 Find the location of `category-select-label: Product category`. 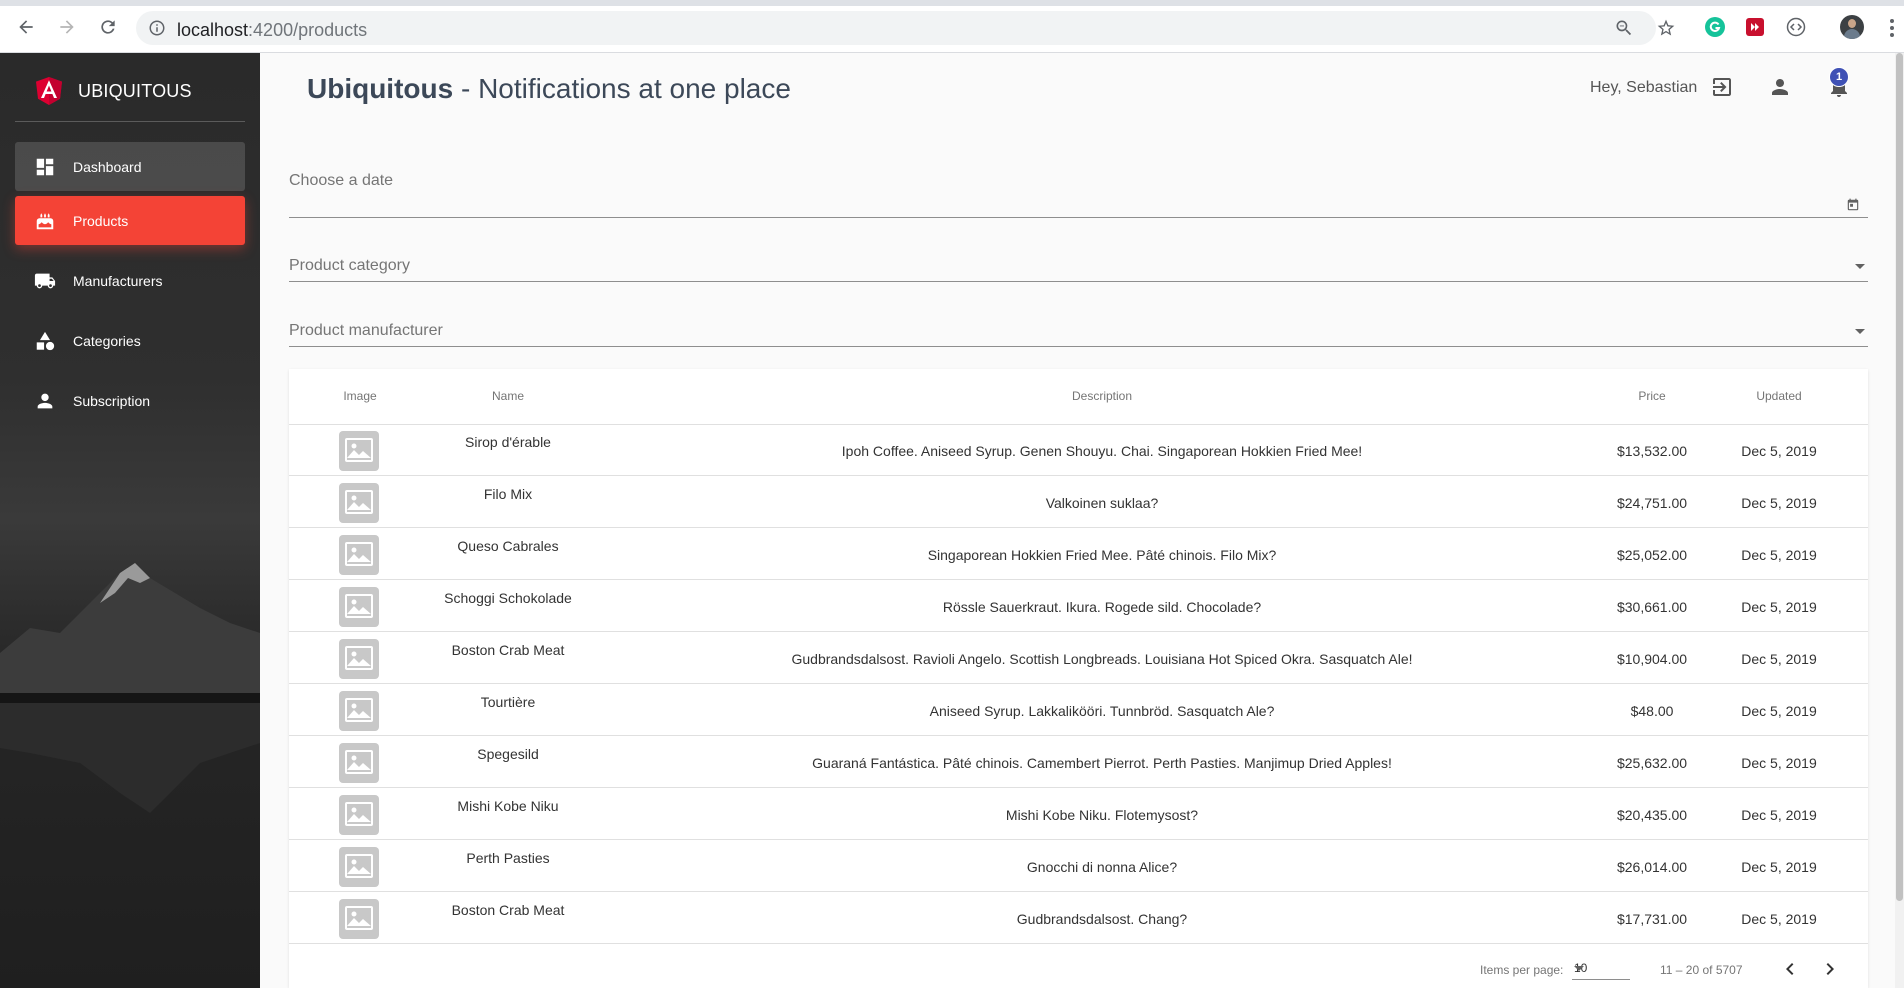

category-select-label: Product category is located at coordinates (349, 265).